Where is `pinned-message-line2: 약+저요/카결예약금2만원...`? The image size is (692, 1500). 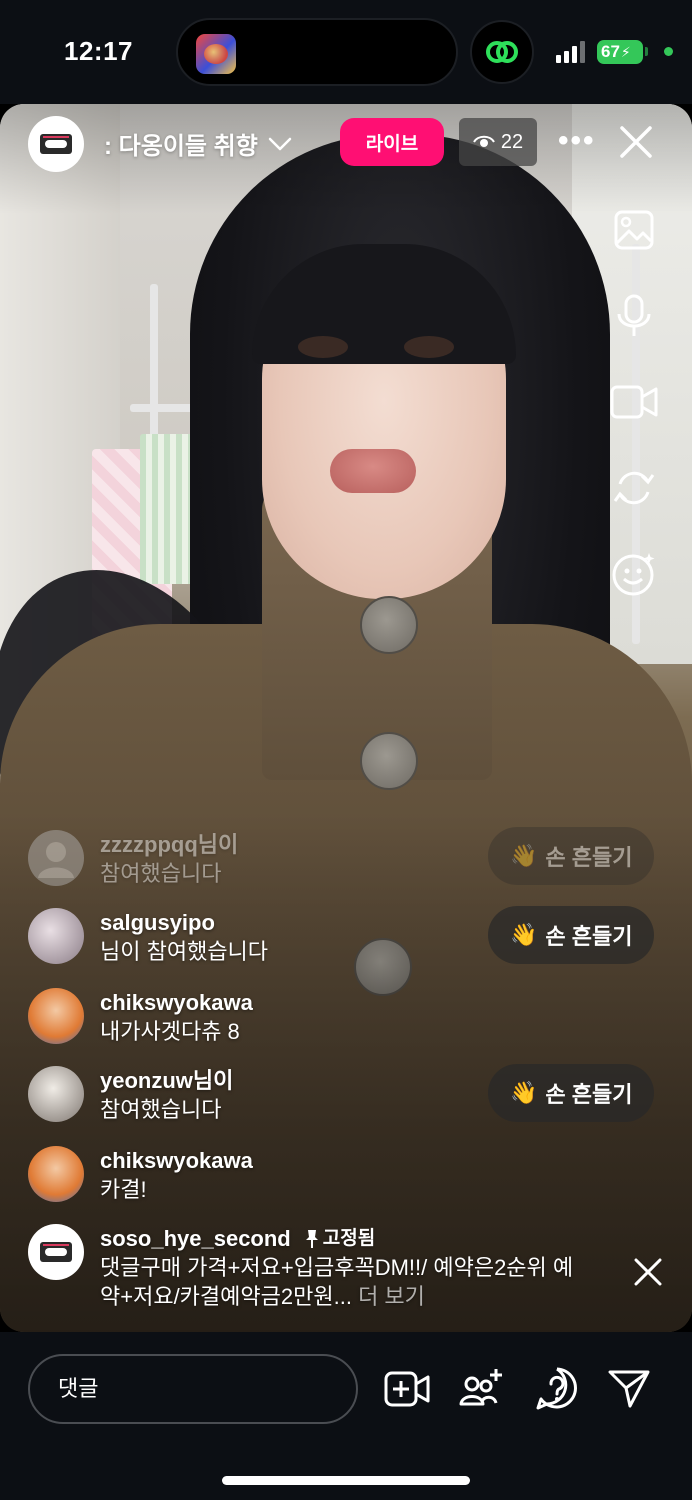 pinned-message-line2: 약+저요/카결예약금2만원... is located at coordinates (226, 1296).